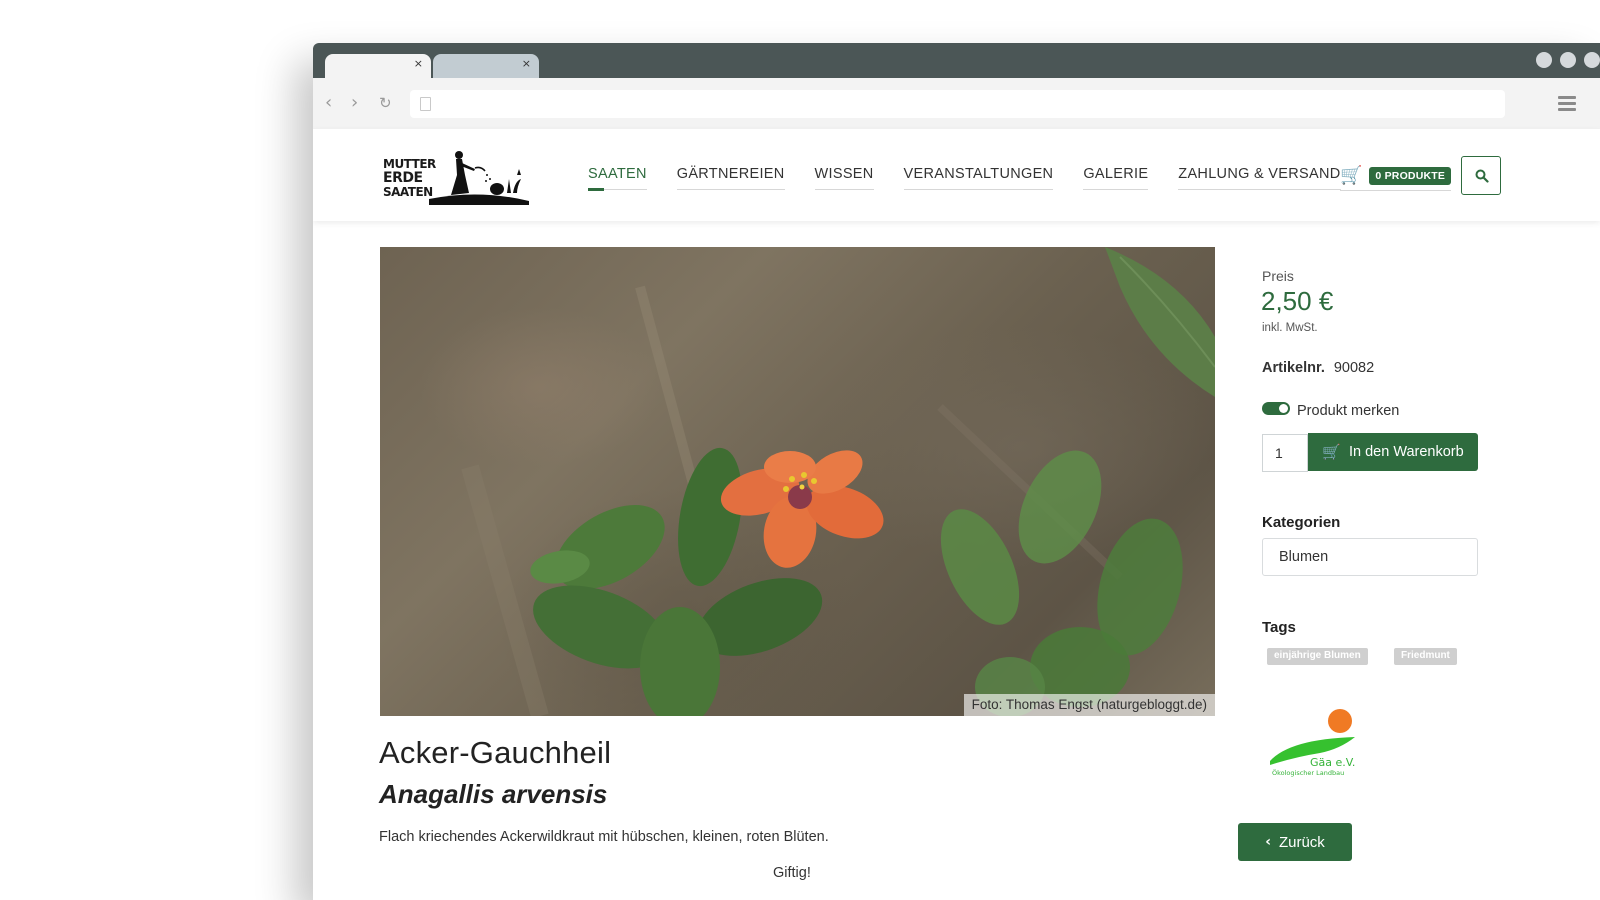 This screenshot has width=1600, height=900. I want to click on window-maximize-button, so click(1568, 60).